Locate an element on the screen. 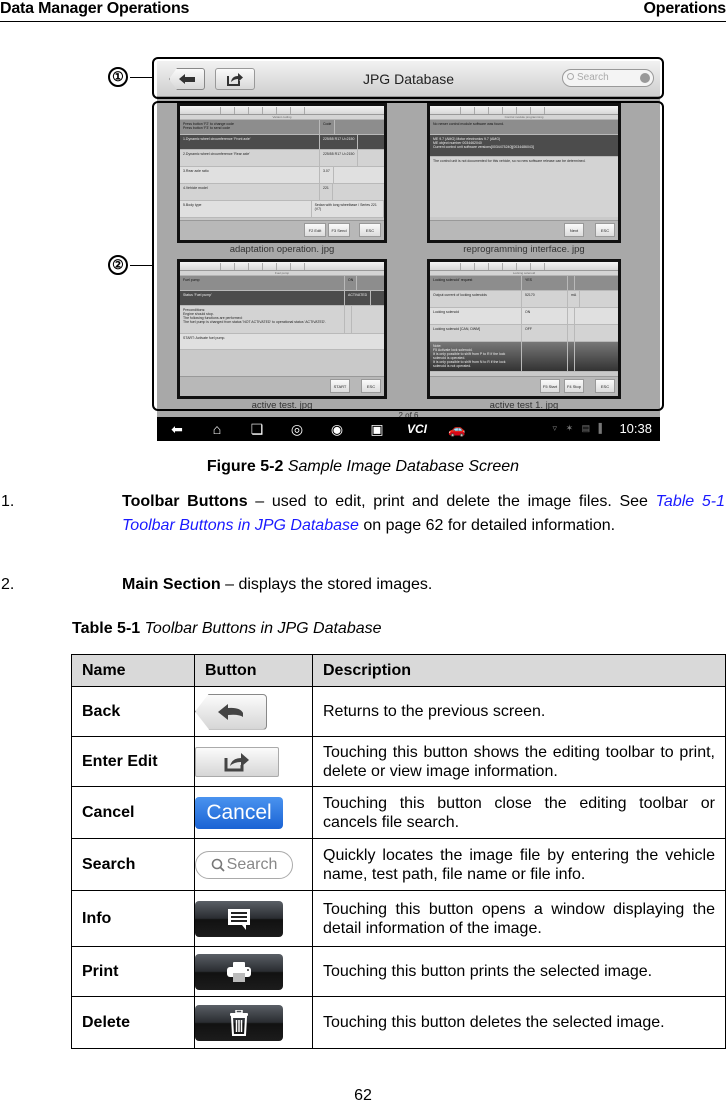 This screenshot has width=726, height=1105. row-name: Enter Edit is located at coordinates (133, 761).